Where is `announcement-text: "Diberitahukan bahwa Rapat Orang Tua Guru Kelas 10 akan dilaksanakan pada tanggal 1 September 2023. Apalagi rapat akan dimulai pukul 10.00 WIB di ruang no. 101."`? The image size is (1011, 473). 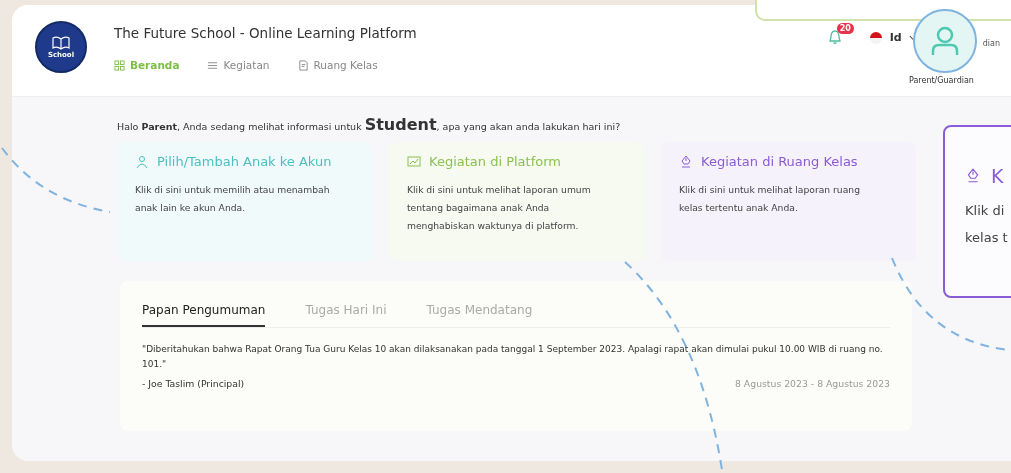 announcement-text: "Diberitahukan bahwa Rapat Orang Tua Guru Kelas 10 akan dilaksanakan pada tanggal 1 September 2023. Apalagi rapat akan dimulai pukul 10.00 WIB di ruang no. 101." is located at coordinates (513, 357).